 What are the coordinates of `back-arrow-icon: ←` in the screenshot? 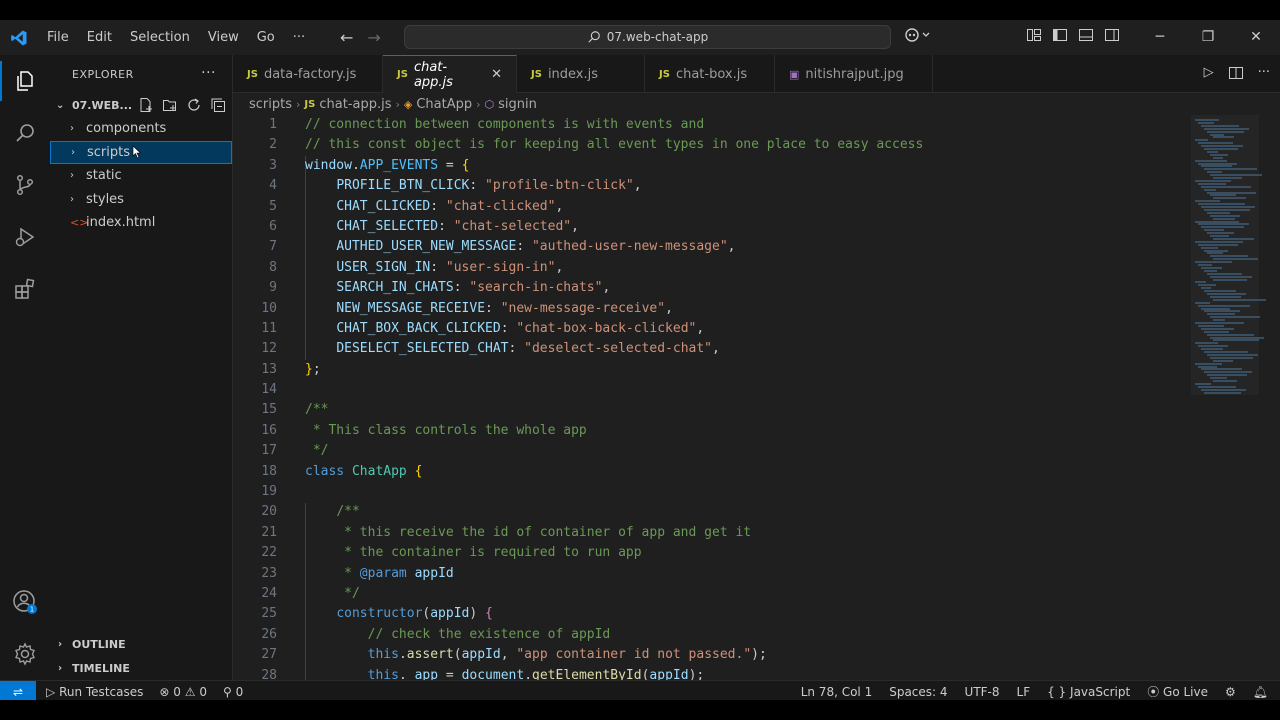 It's located at (346, 37).